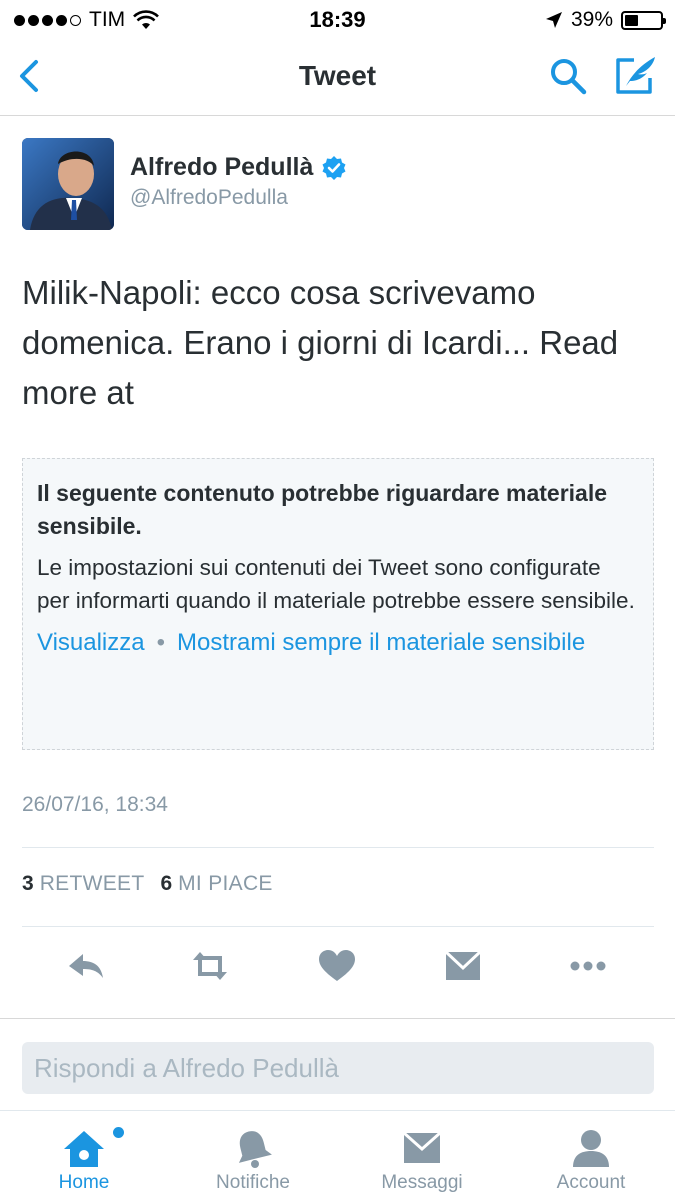 The height and width of the screenshot is (1200, 675). I want to click on envelope-icon, so click(422, 1147).